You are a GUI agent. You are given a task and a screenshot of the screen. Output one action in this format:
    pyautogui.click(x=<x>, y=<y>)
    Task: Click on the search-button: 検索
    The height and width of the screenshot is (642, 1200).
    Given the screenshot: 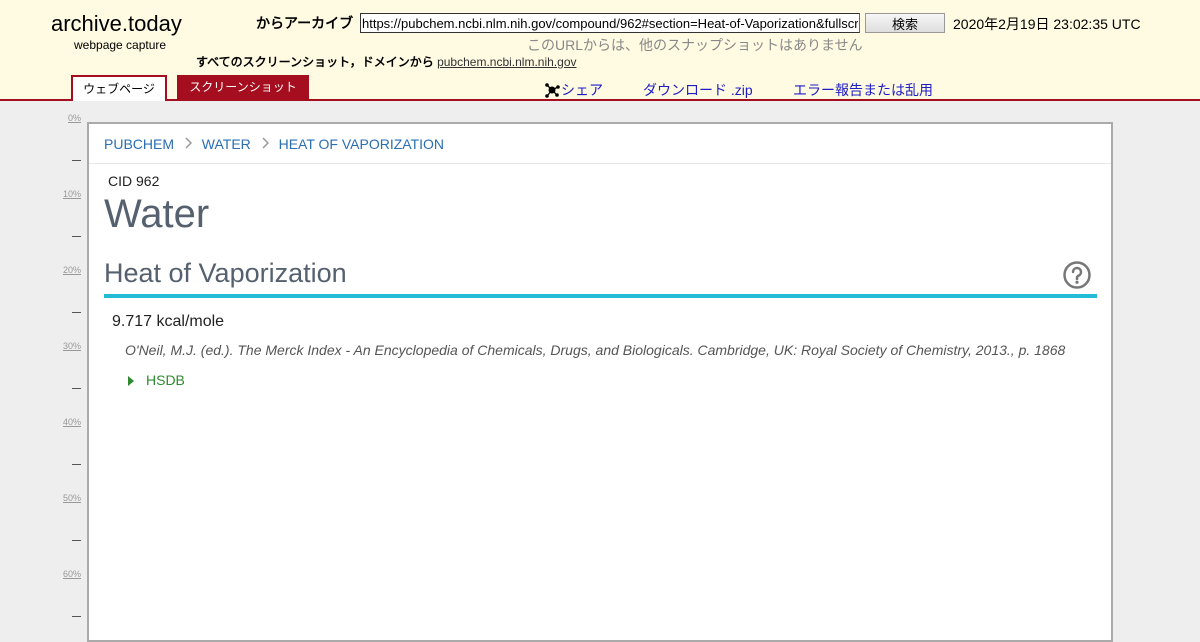 What is the action you would take?
    pyautogui.click(x=905, y=23)
    